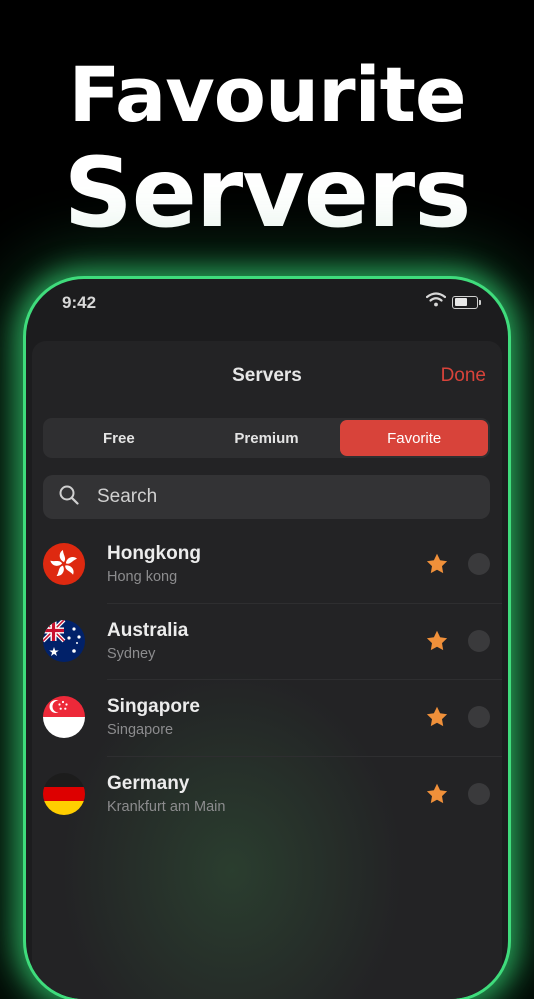 This screenshot has height=999, width=534. What do you see at coordinates (277, 497) in the screenshot?
I see `search-input` at bounding box center [277, 497].